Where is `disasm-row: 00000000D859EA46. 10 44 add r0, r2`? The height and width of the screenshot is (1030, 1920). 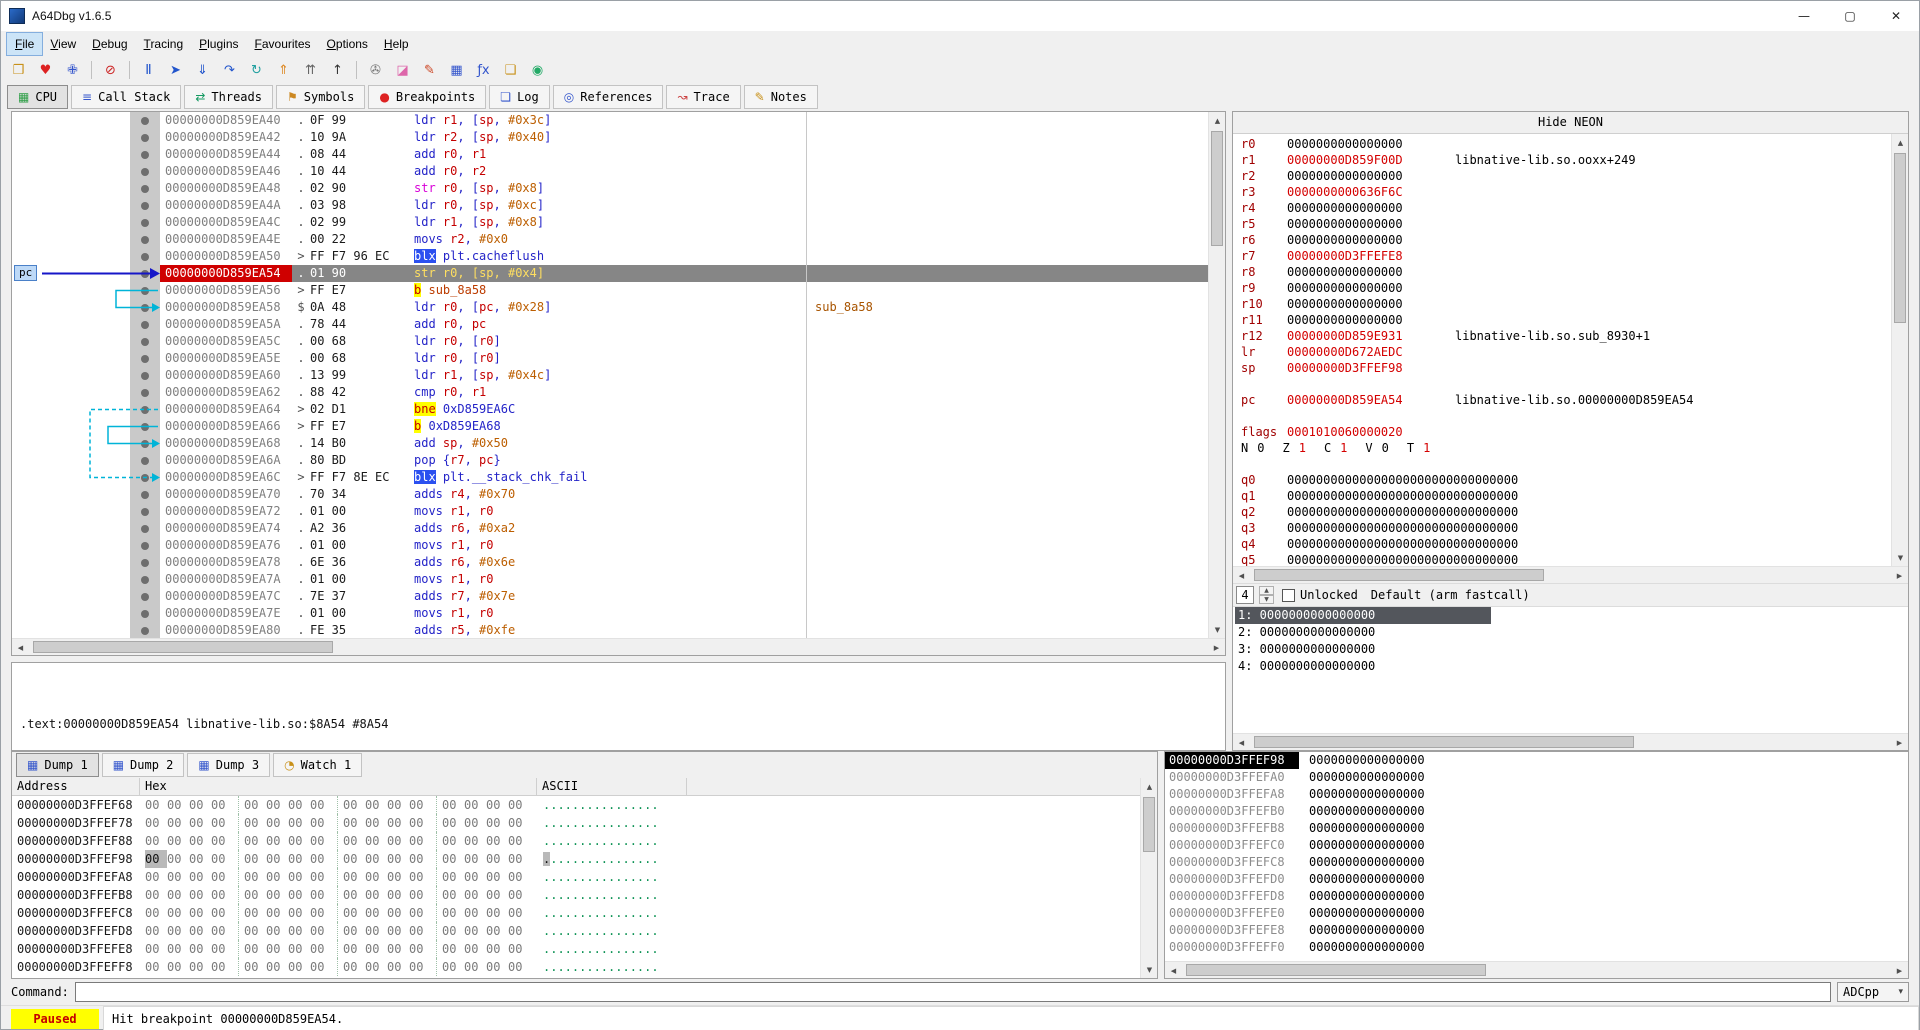 disasm-row: 00000000D859EA46. 10 44 add r0, r2 is located at coordinates (610, 171).